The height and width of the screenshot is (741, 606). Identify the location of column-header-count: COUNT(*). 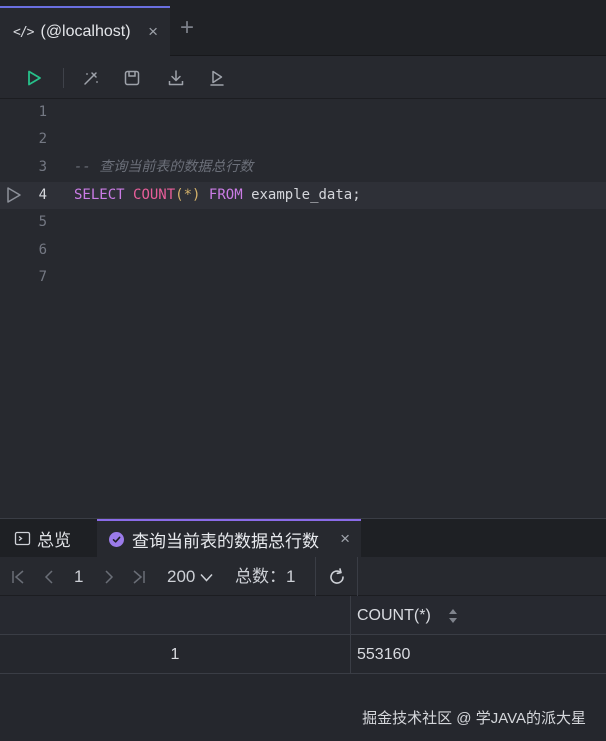
(478, 615).